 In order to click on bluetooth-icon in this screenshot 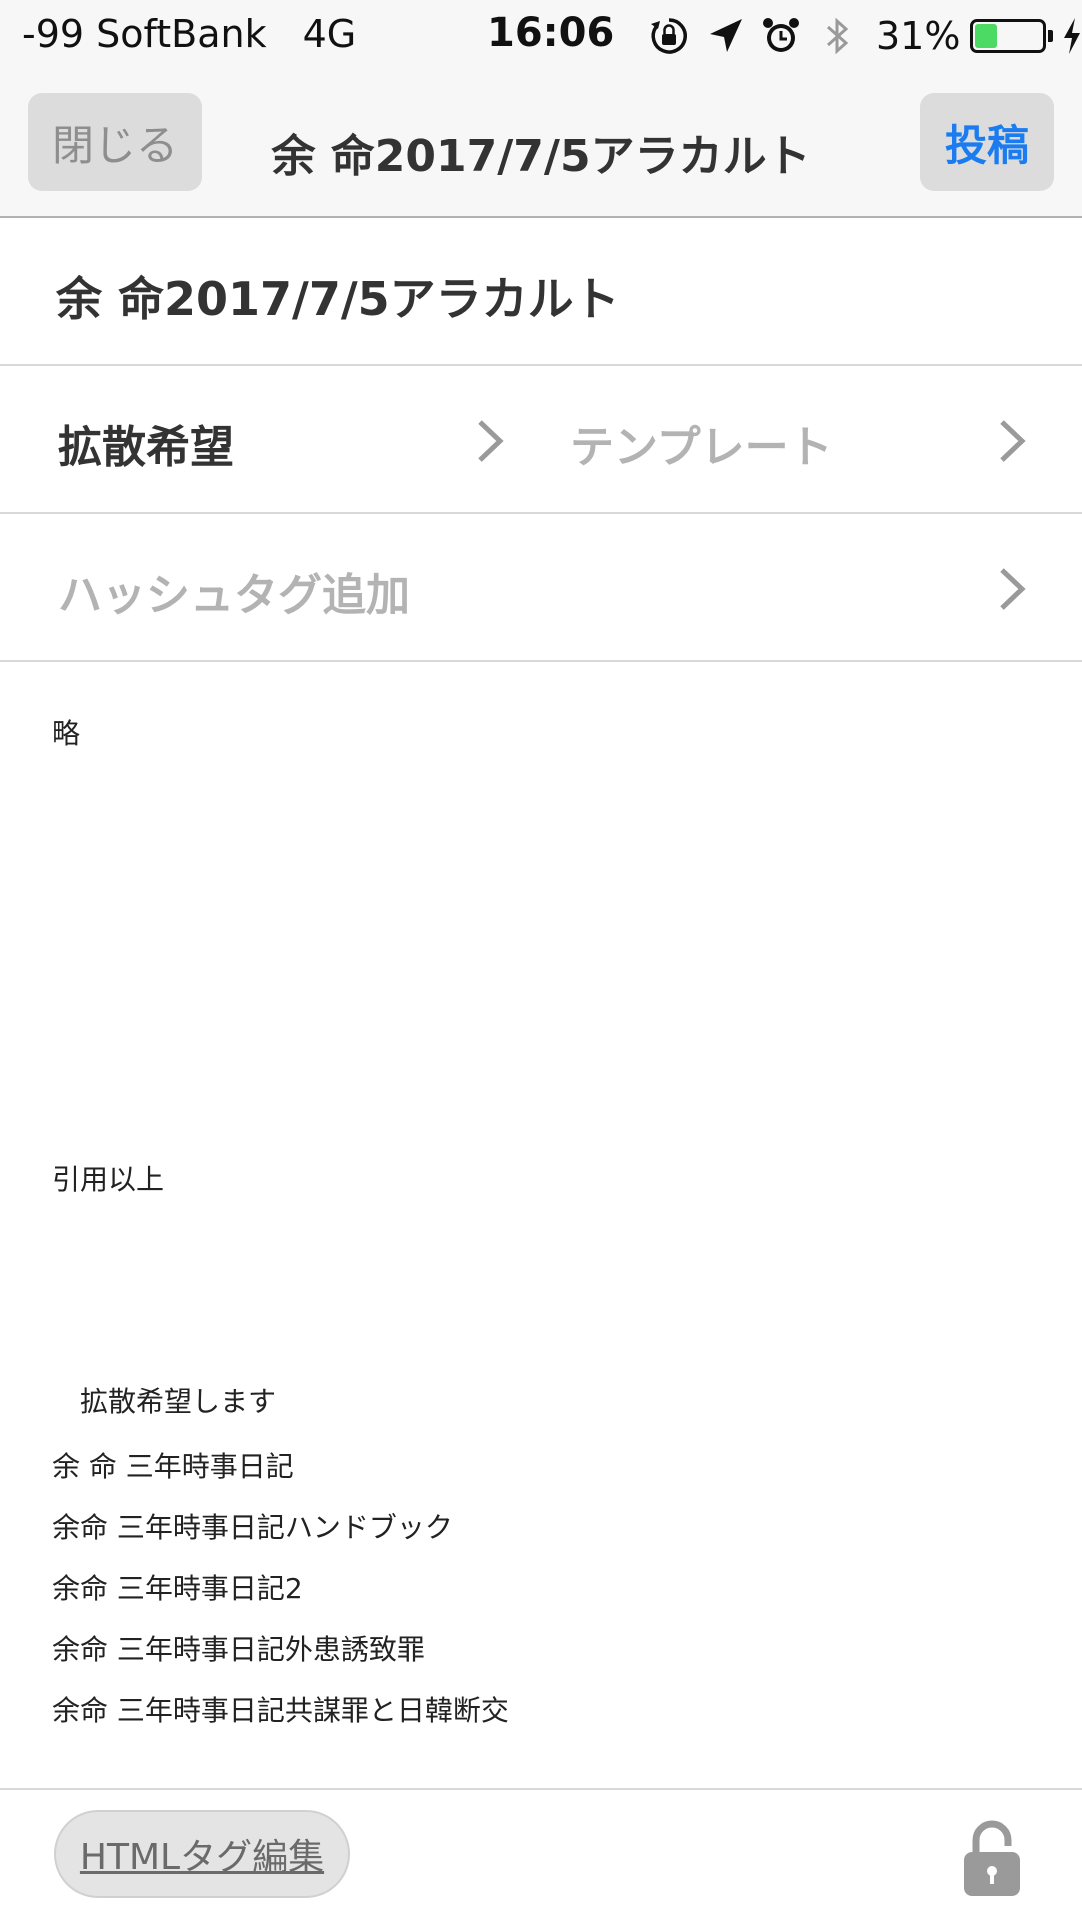, I will do `click(838, 36)`.